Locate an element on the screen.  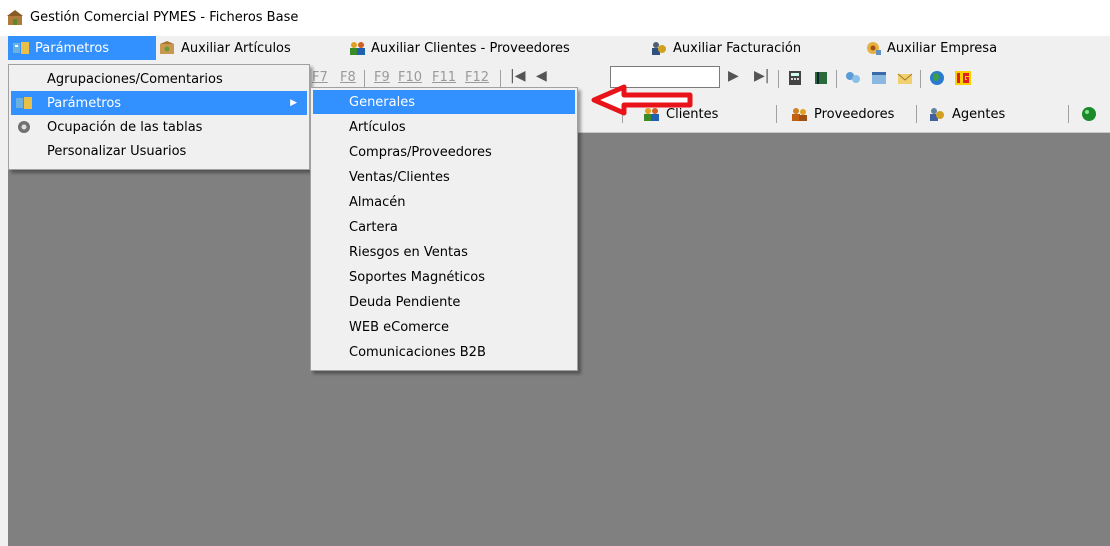
submenu-item-label: Compras/Proveedores is located at coordinates (420, 152).